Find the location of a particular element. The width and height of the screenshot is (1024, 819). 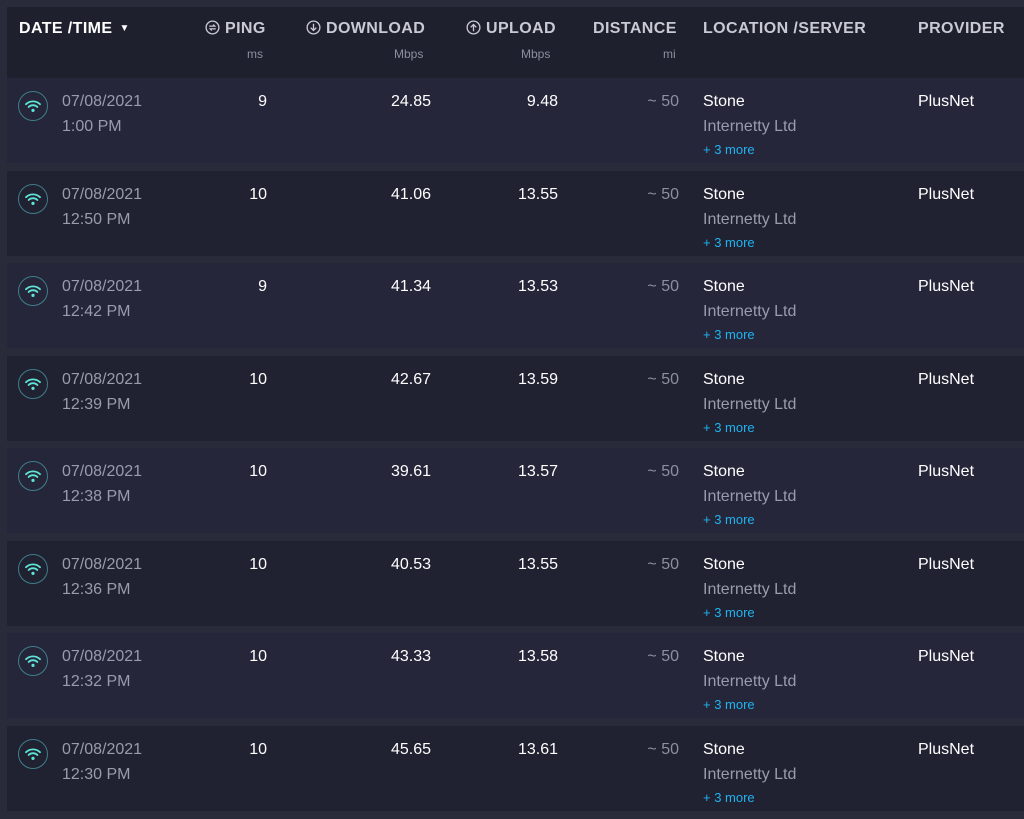

distance-header: DISTANCE is located at coordinates (635, 29).